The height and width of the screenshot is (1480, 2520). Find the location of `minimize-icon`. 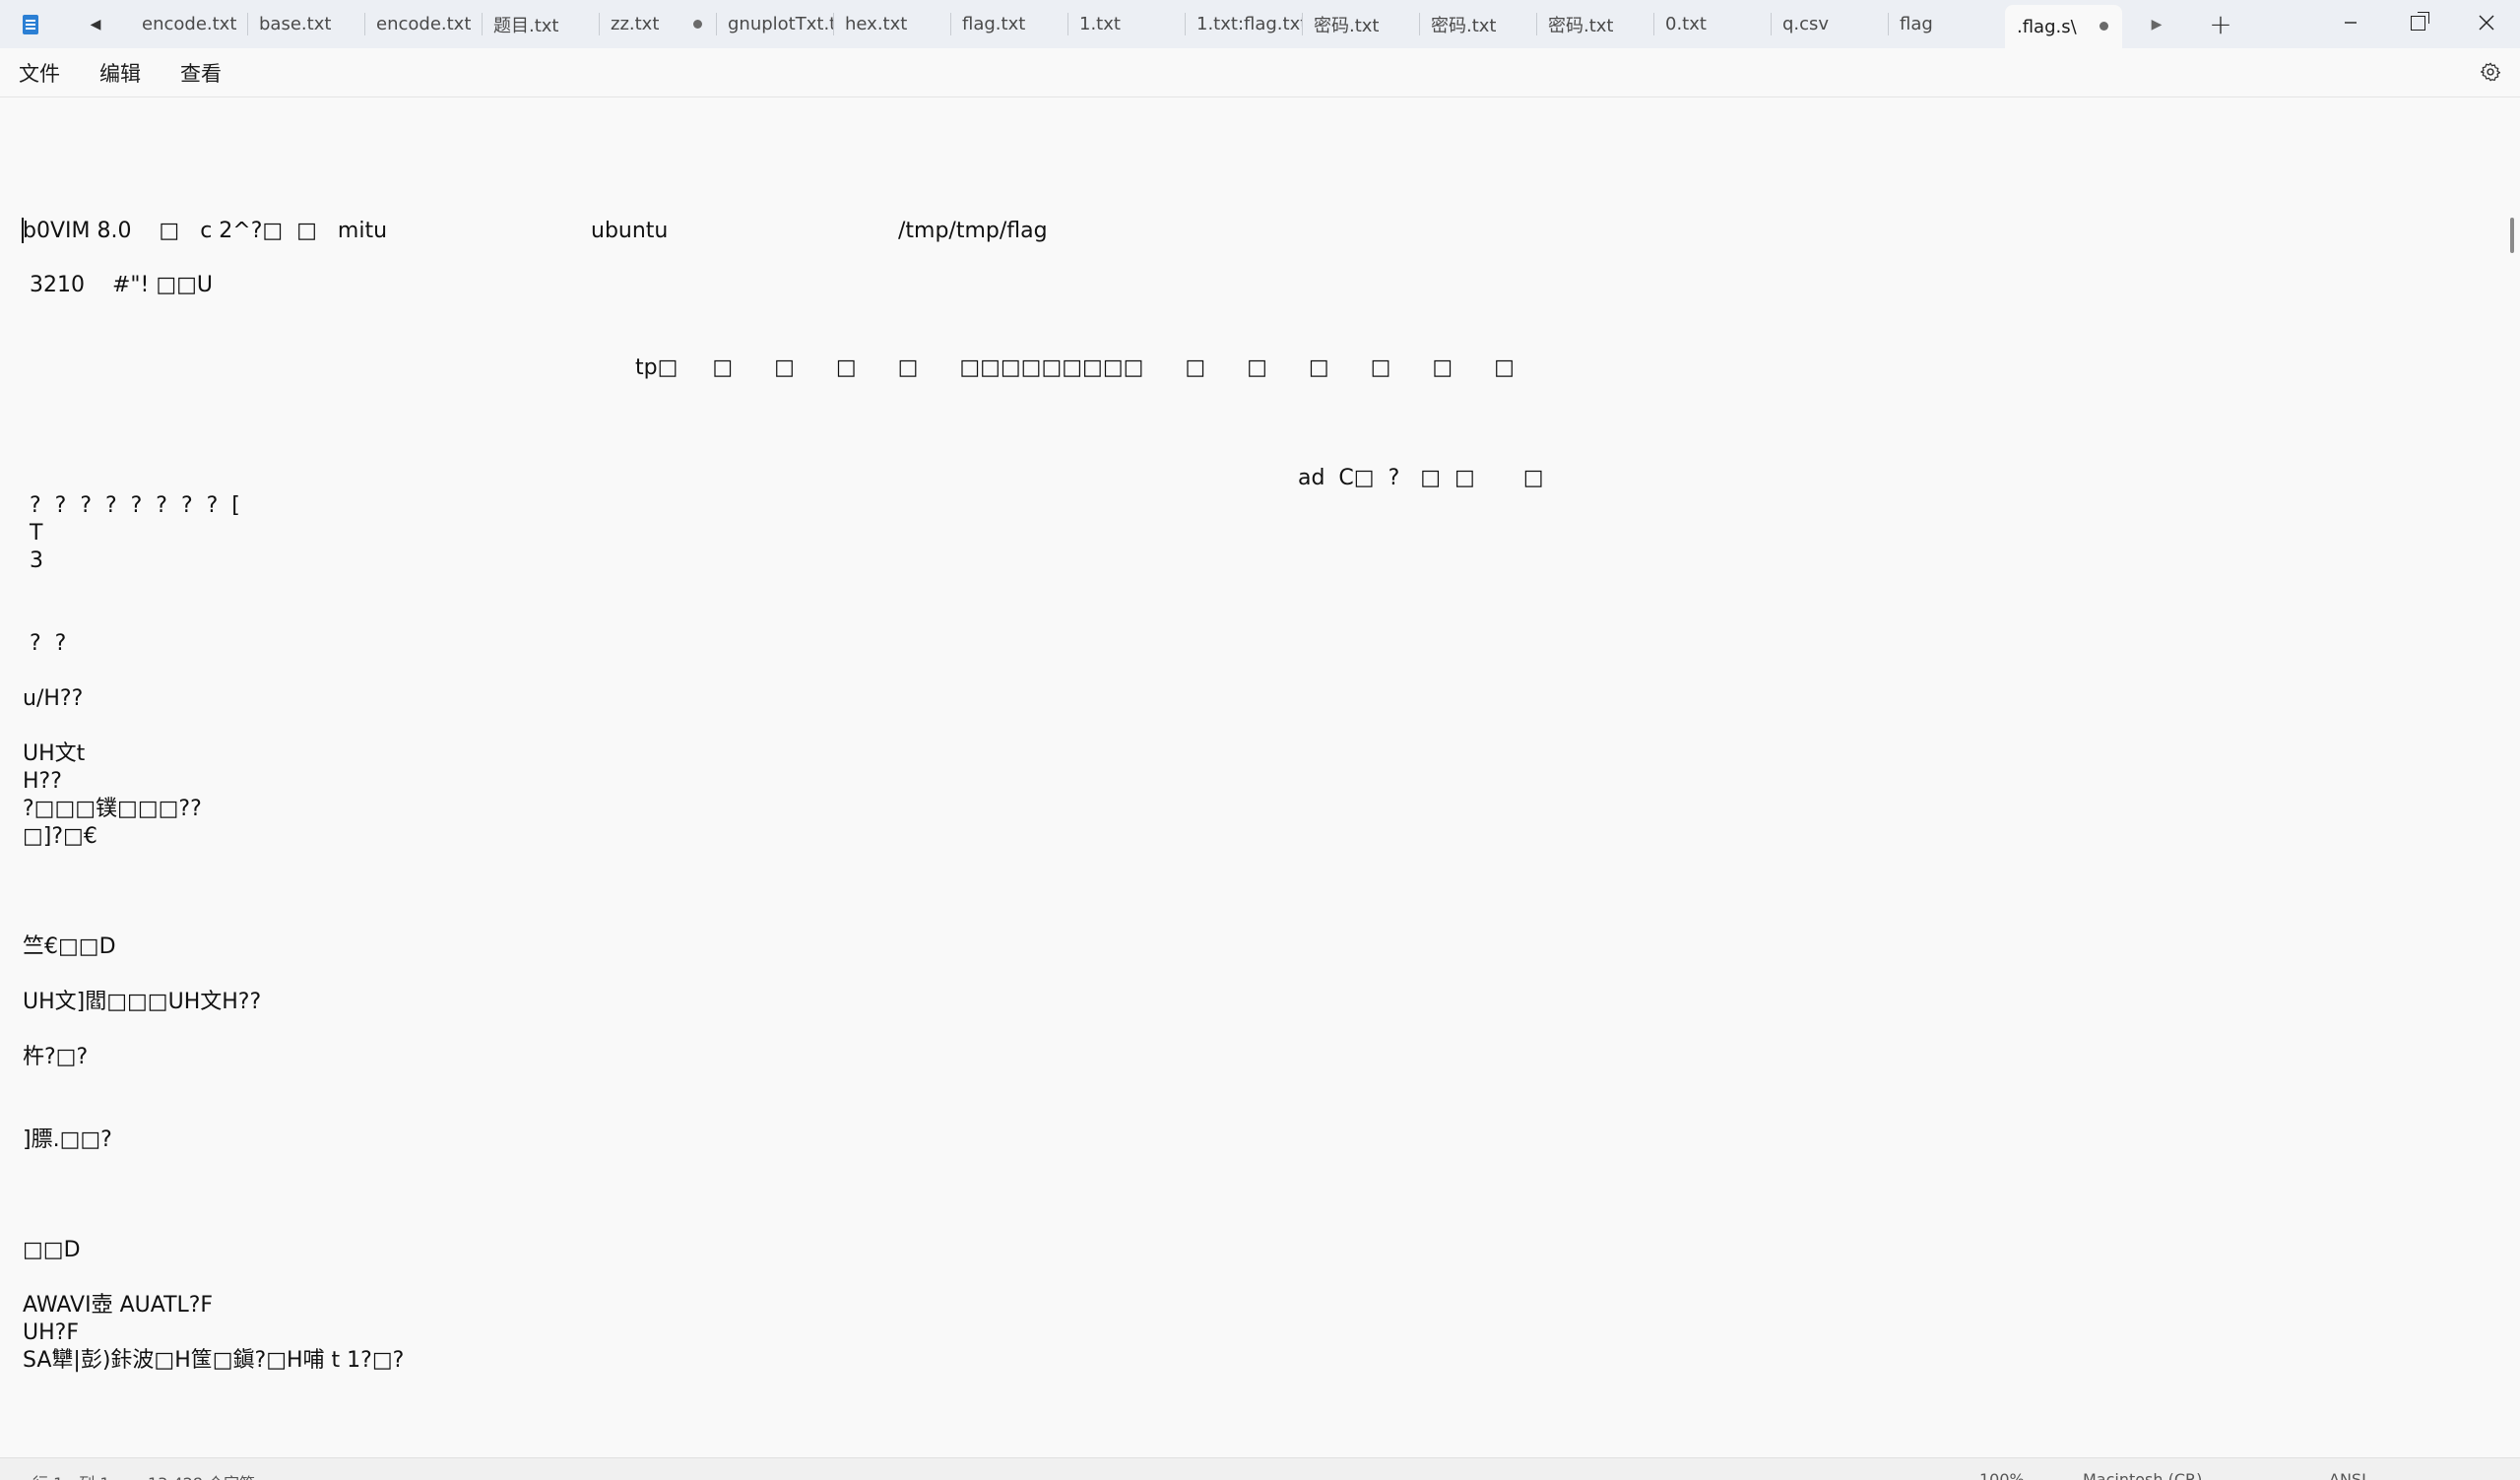

minimize-icon is located at coordinates (2350, 23).